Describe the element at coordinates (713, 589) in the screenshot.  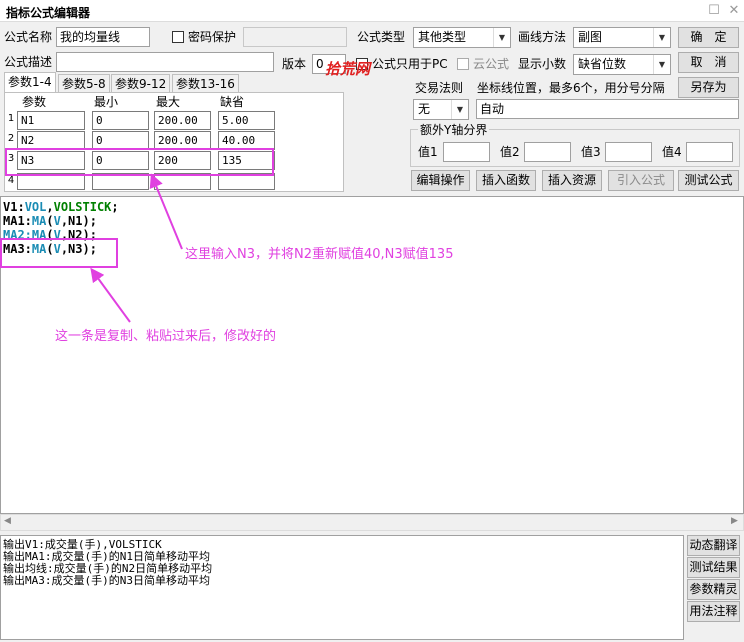
I see `param-wizard-button: 参数精灵` at that location.